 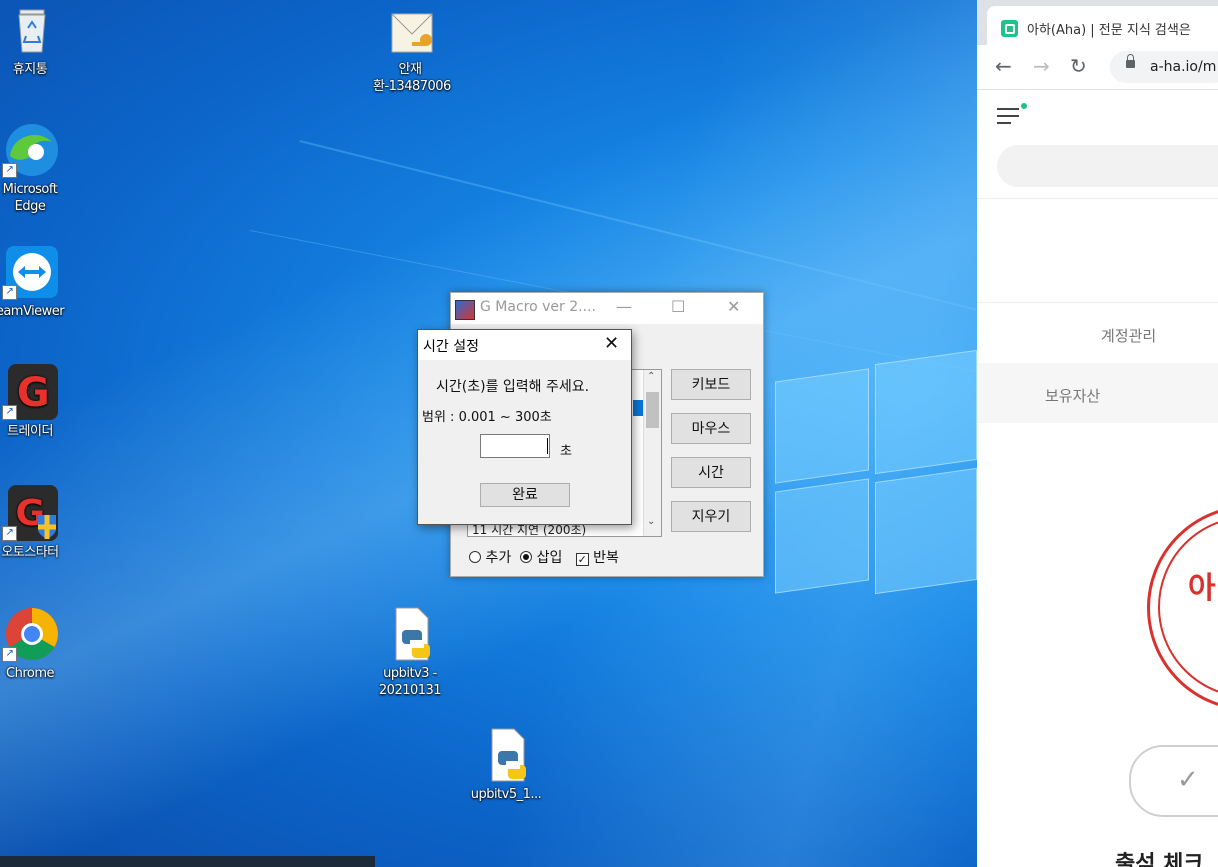 What do you see at coordinates (513, 387) in the screenshot?
I see `dialog-prompt: 시간(초)를 입력해 주세요.` at bounding box center [513, 387].